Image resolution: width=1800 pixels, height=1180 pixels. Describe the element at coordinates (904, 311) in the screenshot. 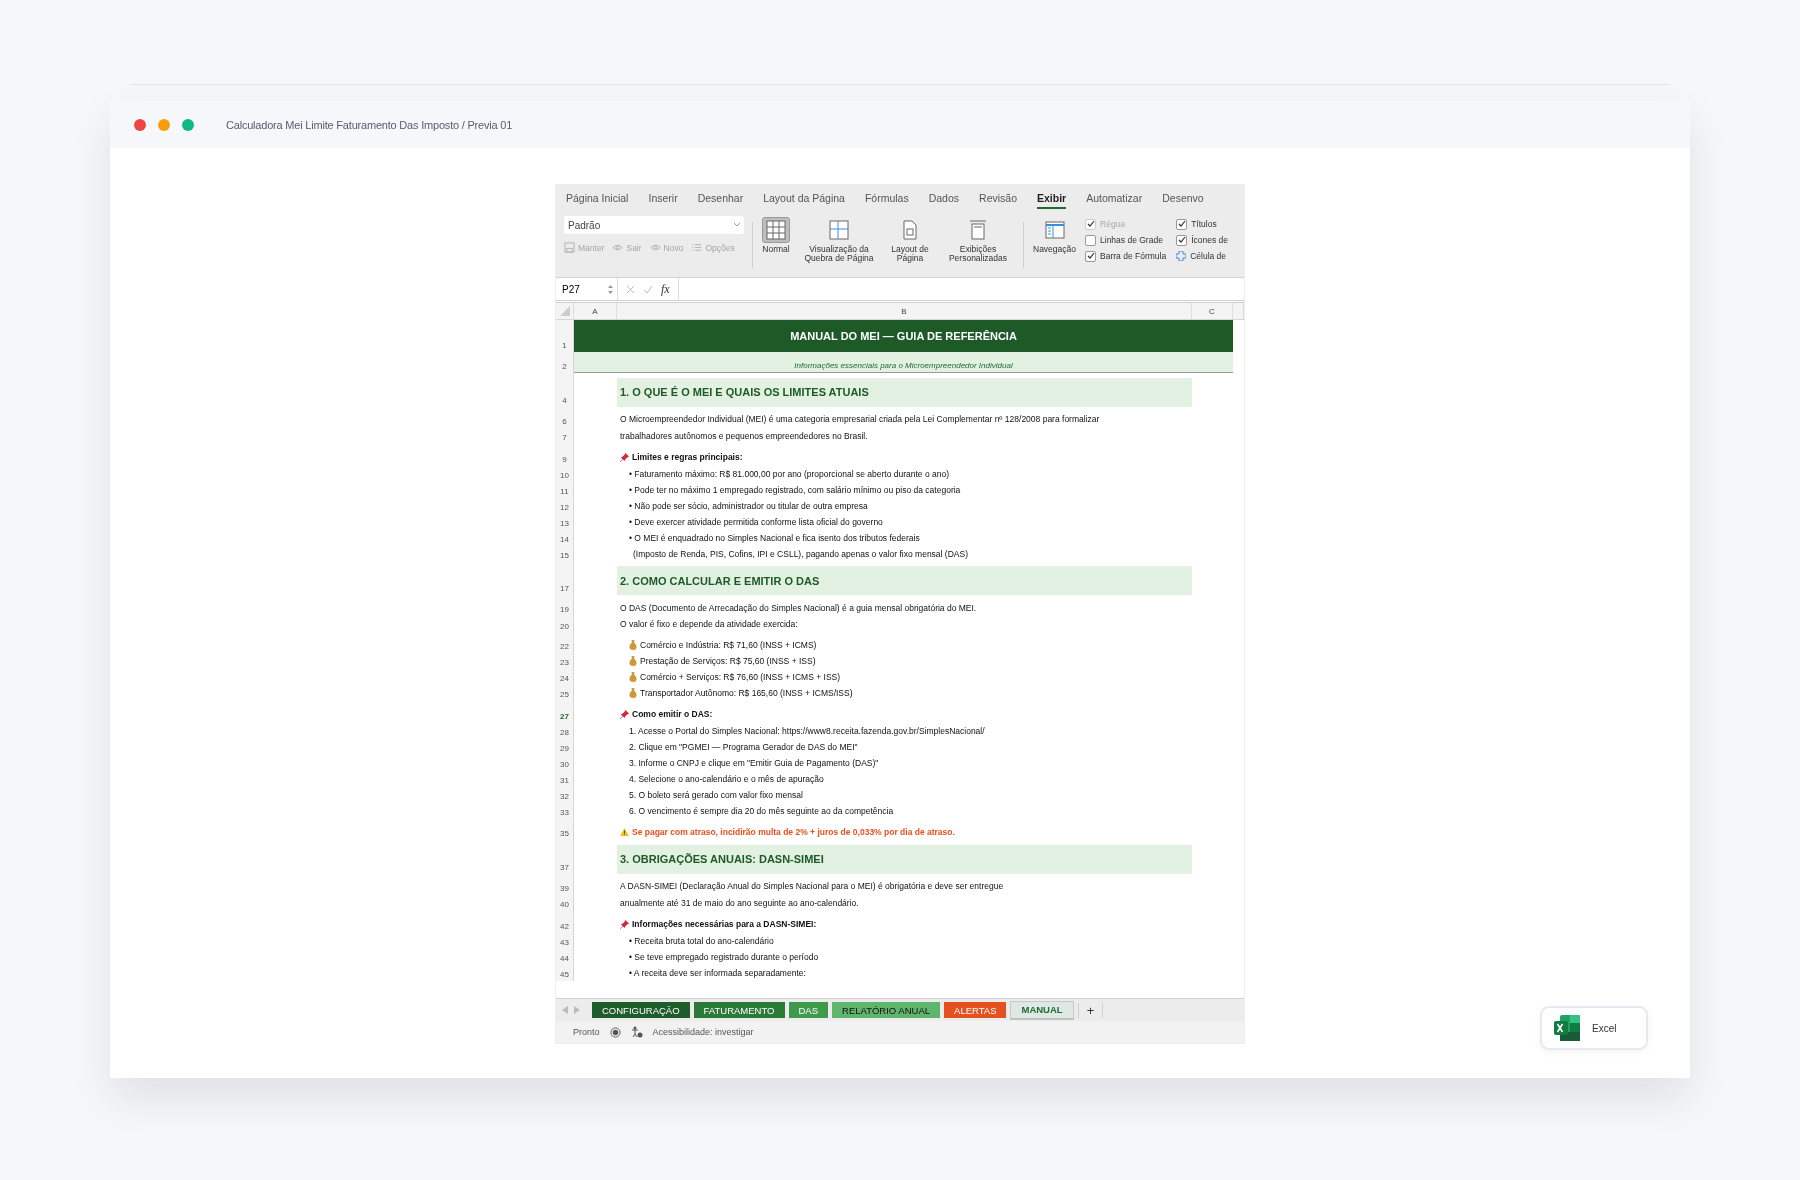

I see `column-header: B` at that location.